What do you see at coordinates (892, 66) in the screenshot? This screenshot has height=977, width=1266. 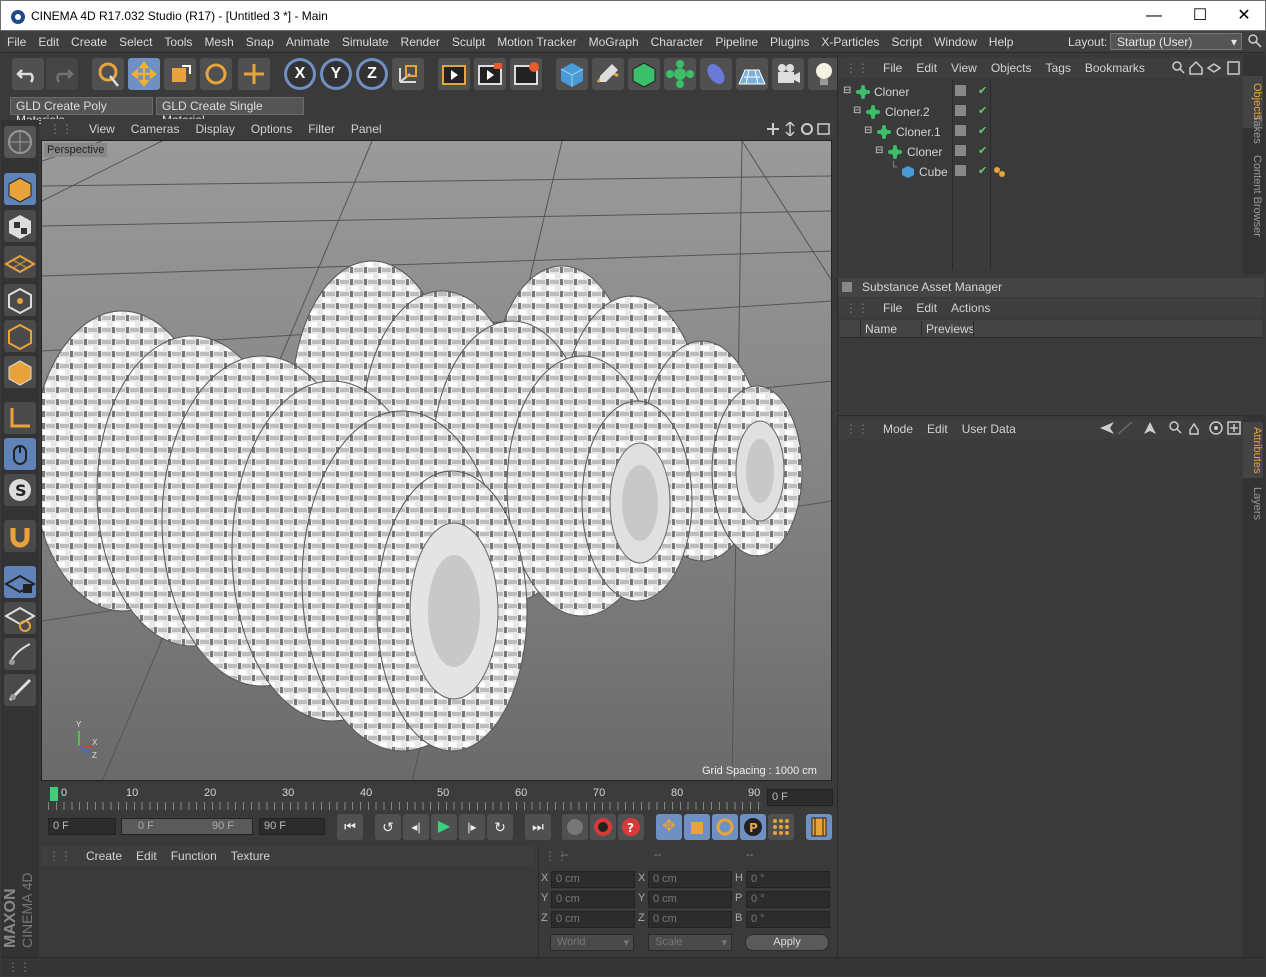 I see `object-menu-file: File` at bounding box center [892, 66].